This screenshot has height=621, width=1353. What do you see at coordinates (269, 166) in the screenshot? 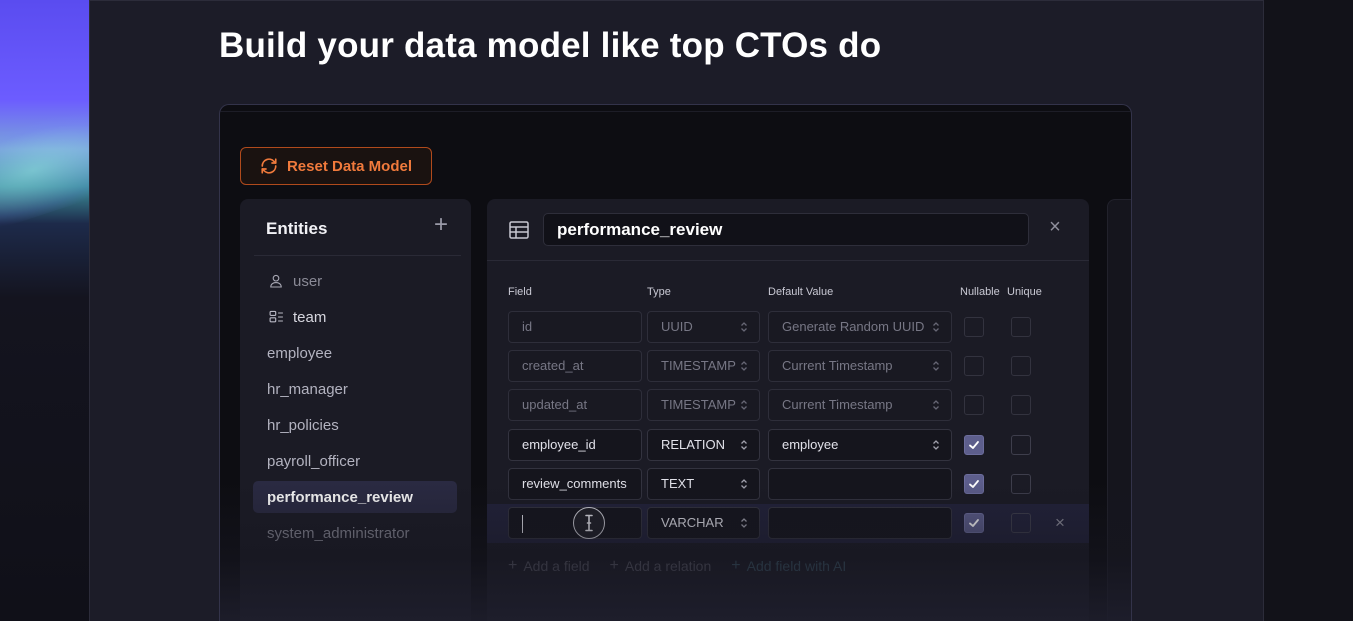
I see `refresh-icon` at bounding box center [269, 166].